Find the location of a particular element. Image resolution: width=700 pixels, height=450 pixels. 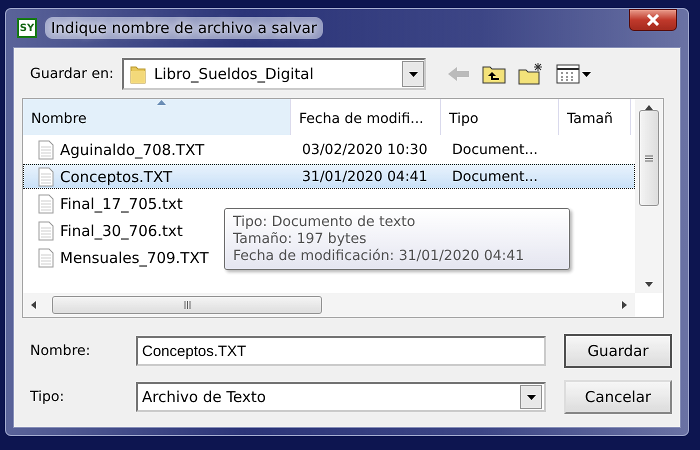

file-date: 03/02/2020 10:30 is located at coordinates (364, 150).